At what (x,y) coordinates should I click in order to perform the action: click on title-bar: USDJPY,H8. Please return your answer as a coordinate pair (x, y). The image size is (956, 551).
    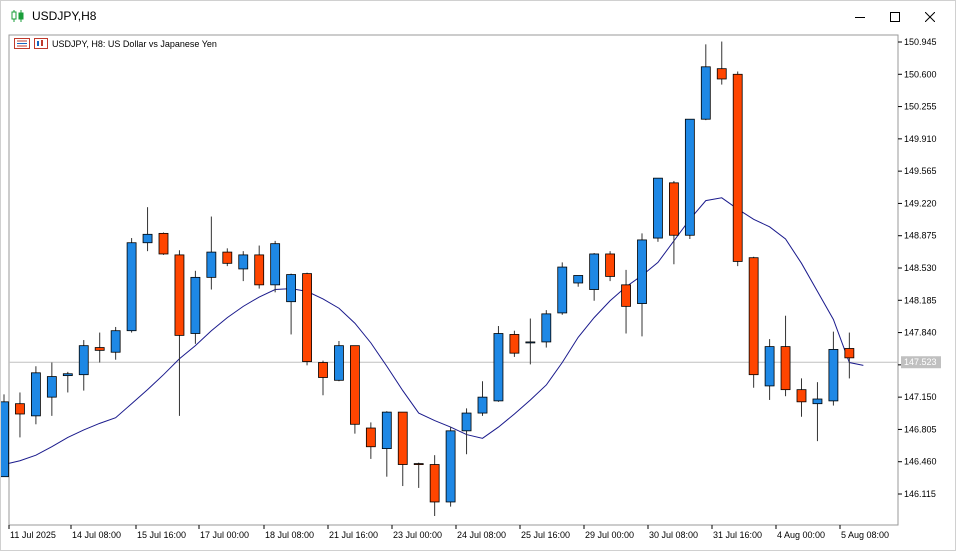
    Looking at the image, I should click on (478, 16).